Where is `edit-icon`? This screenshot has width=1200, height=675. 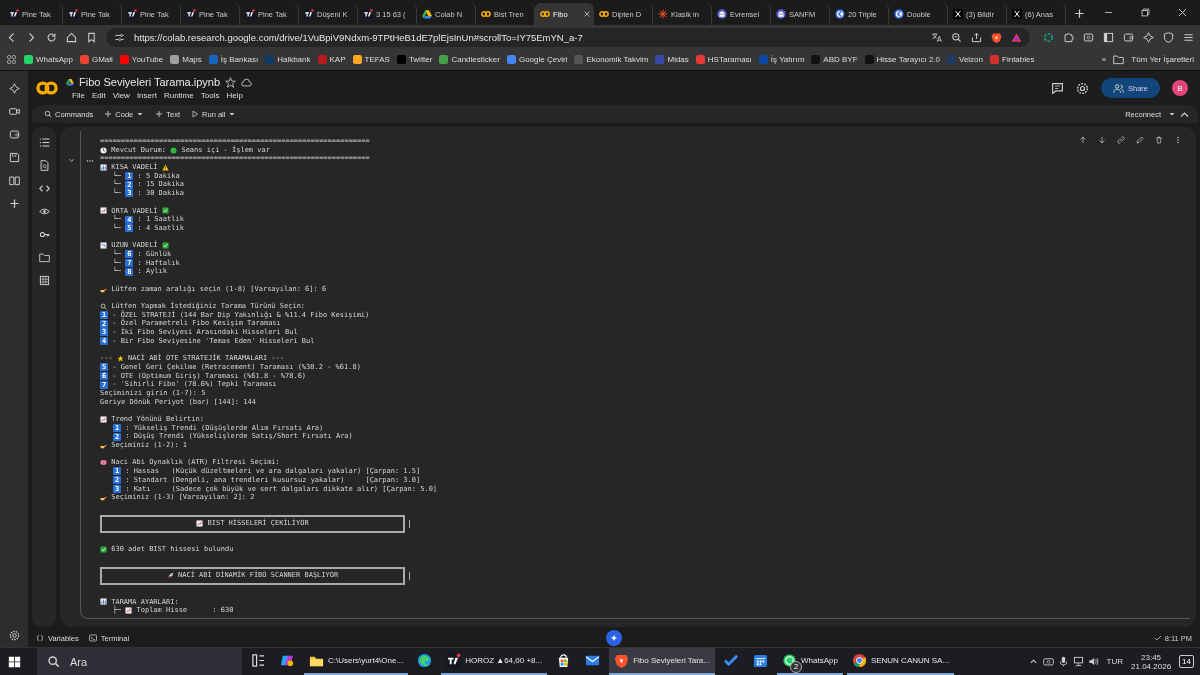 edit-icon is located at coordinates (1140, 140).